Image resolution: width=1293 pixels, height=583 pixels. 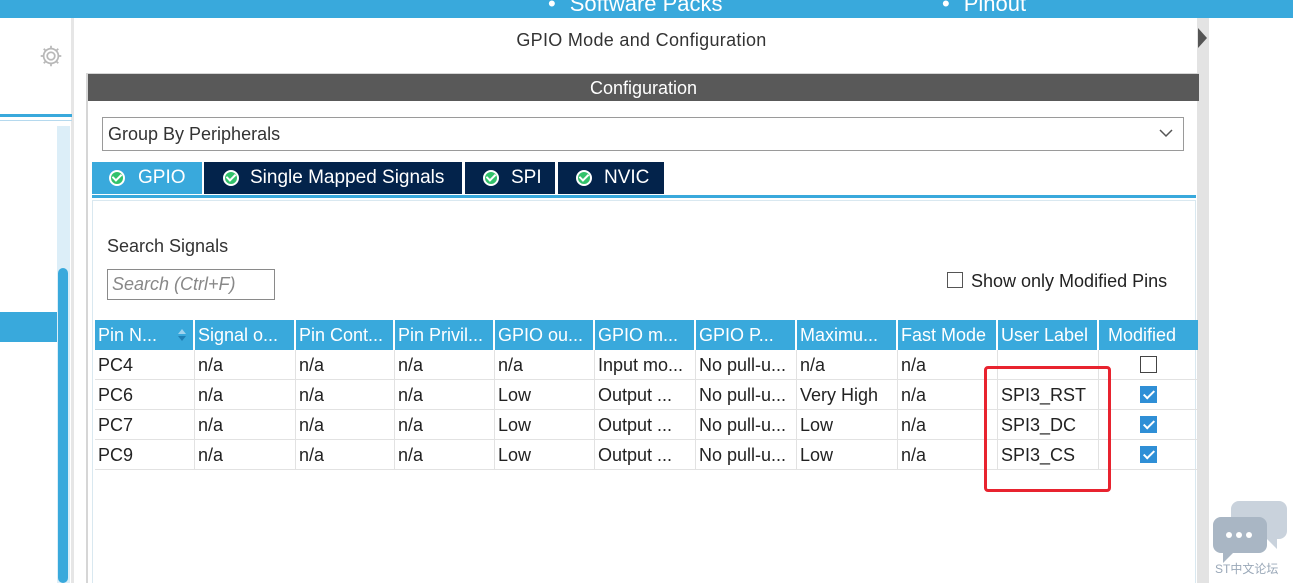 I want to click on tab-nvic: NVIC, so click(x=611, y=178).